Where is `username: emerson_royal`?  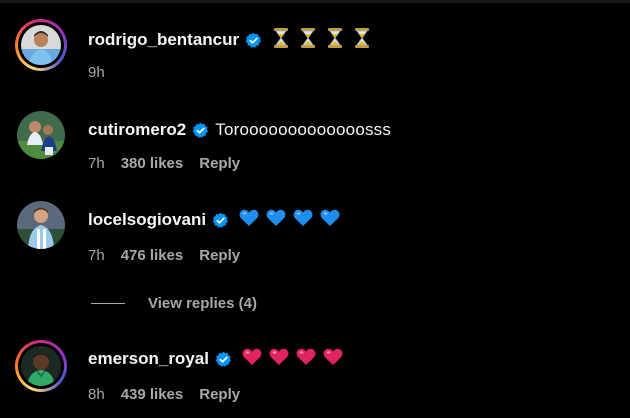 username: emerson_royal is located at coordinates (148, 359).